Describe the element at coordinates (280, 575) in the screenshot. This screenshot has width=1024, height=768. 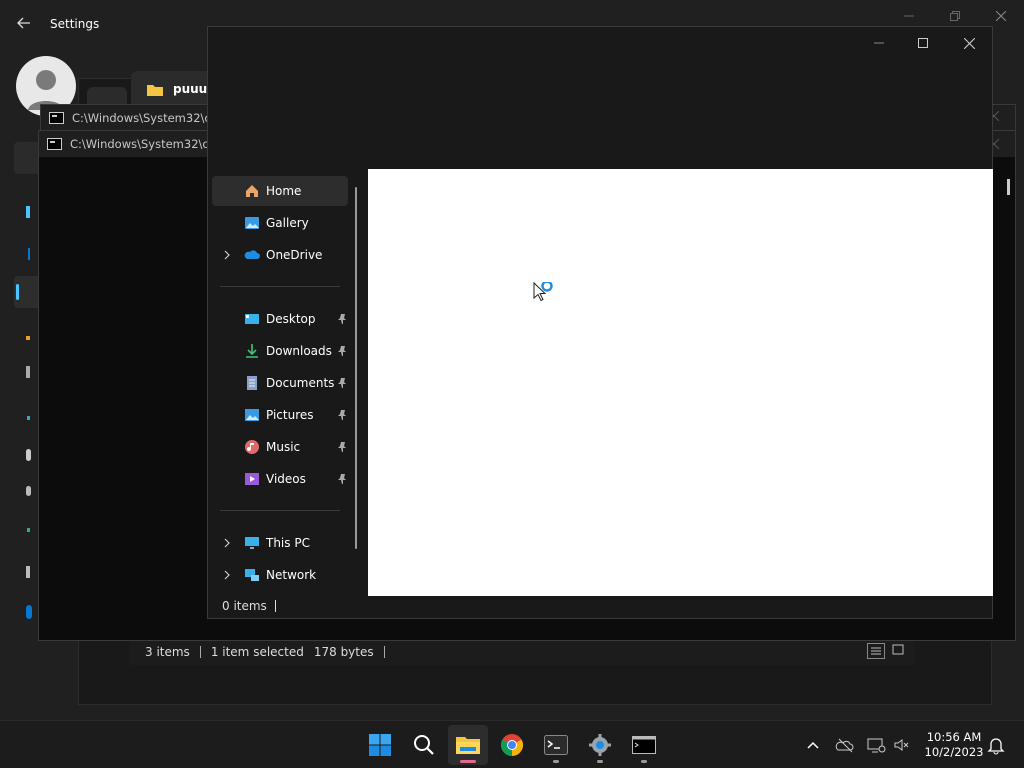
I see `nav-item-network: Network` at that location.